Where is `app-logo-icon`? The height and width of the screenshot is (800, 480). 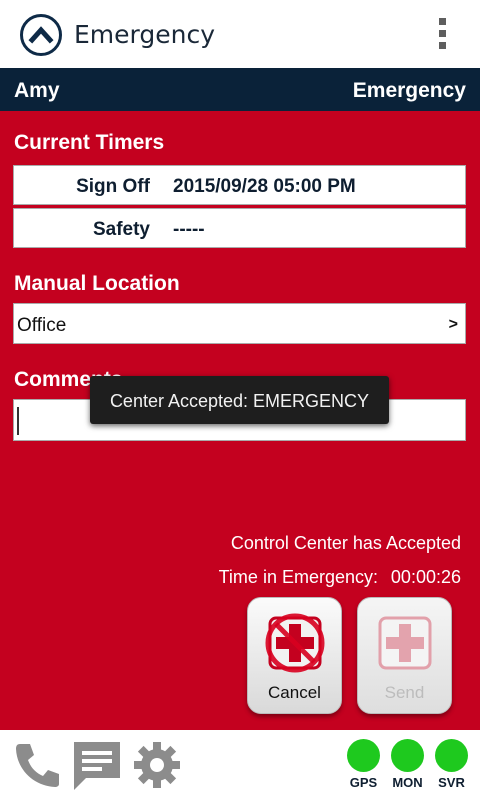 app-logo-icon is located at coordinates (41, 35).